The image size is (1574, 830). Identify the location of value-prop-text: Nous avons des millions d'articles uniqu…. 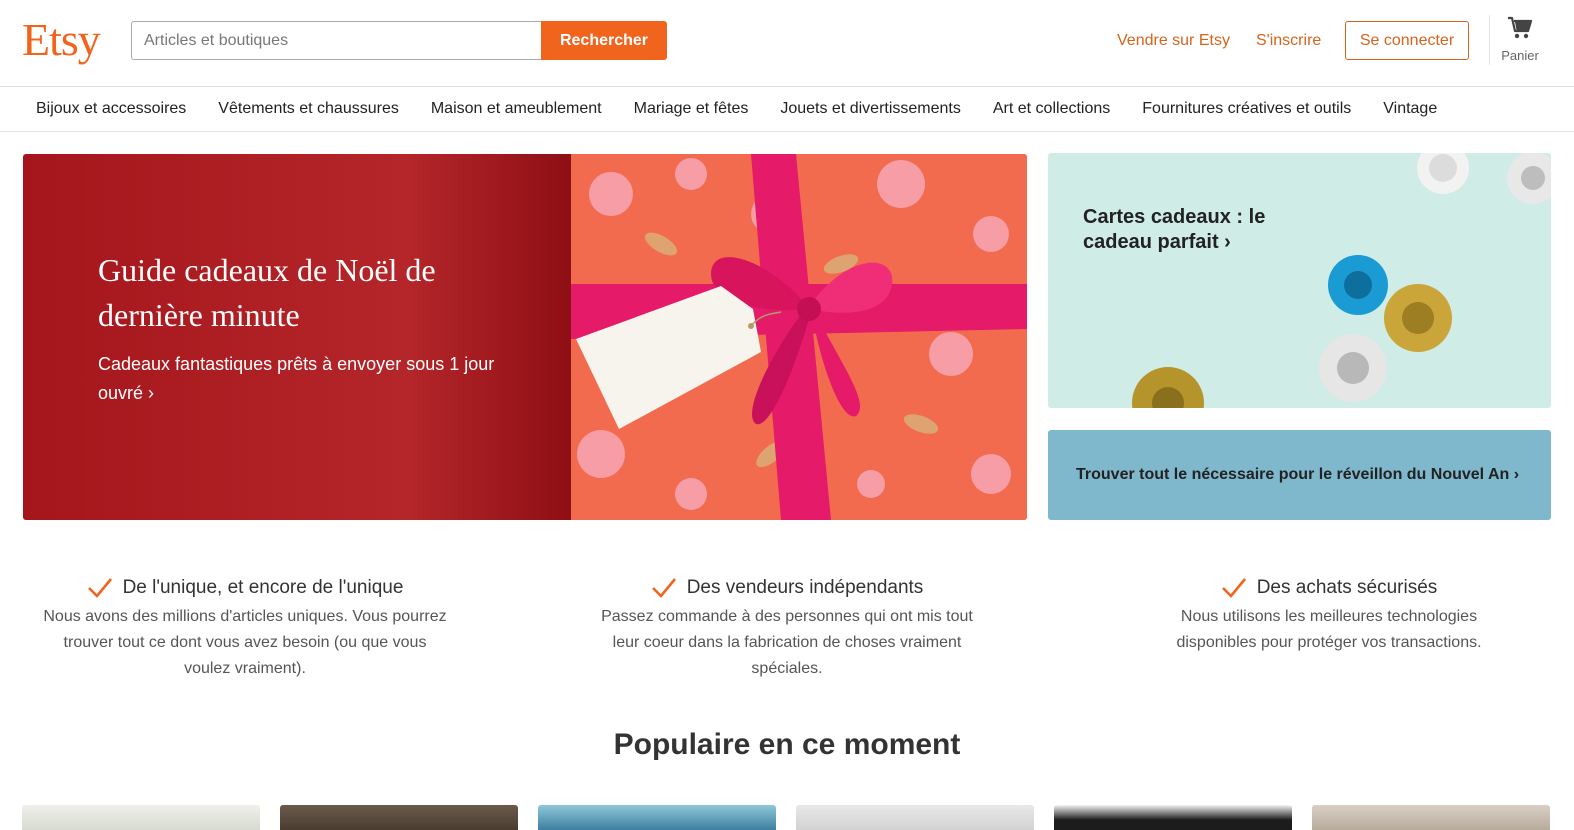
(245, 642).